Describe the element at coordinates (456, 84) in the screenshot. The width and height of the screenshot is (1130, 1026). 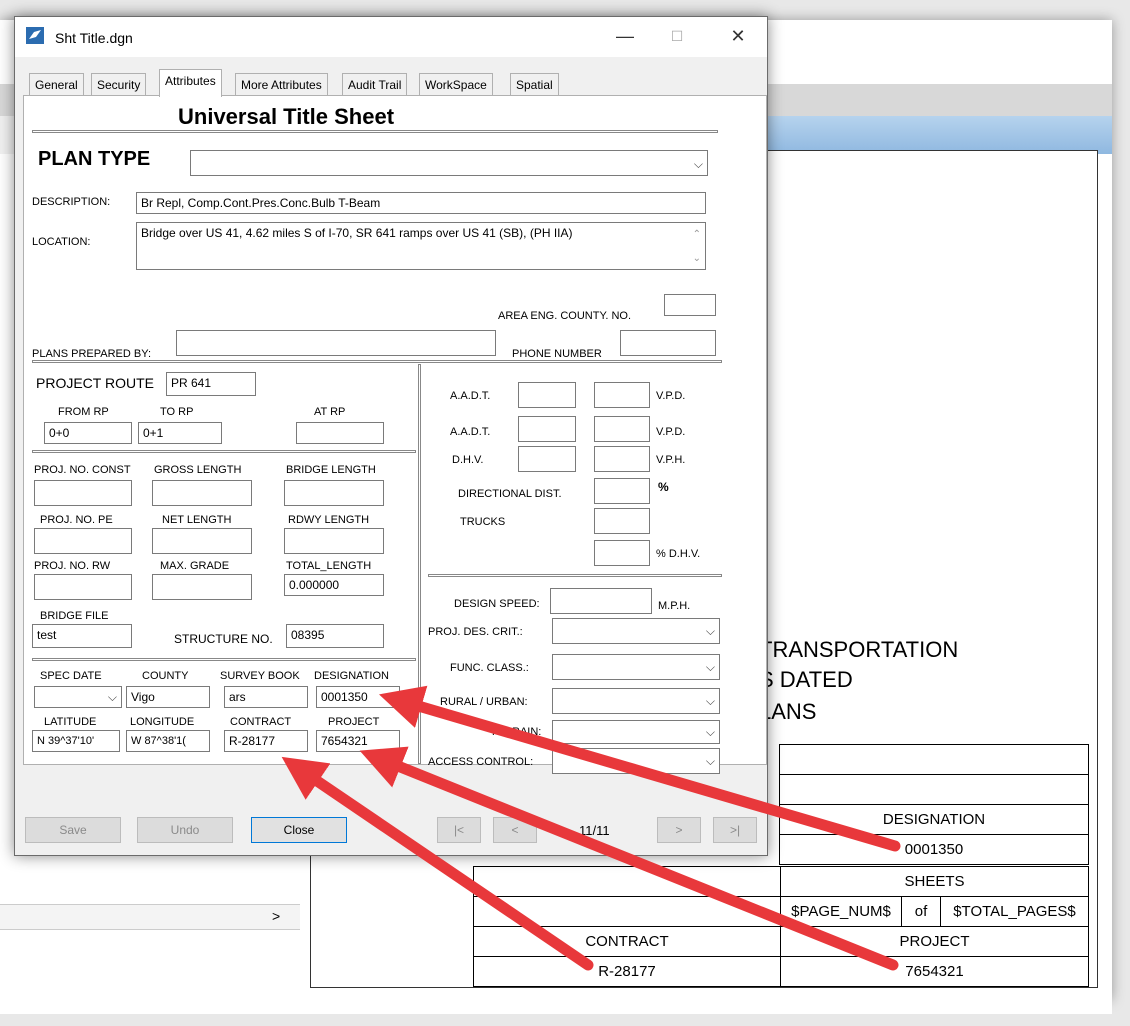
I see `tab-workspace: WorkSpace` at that location.